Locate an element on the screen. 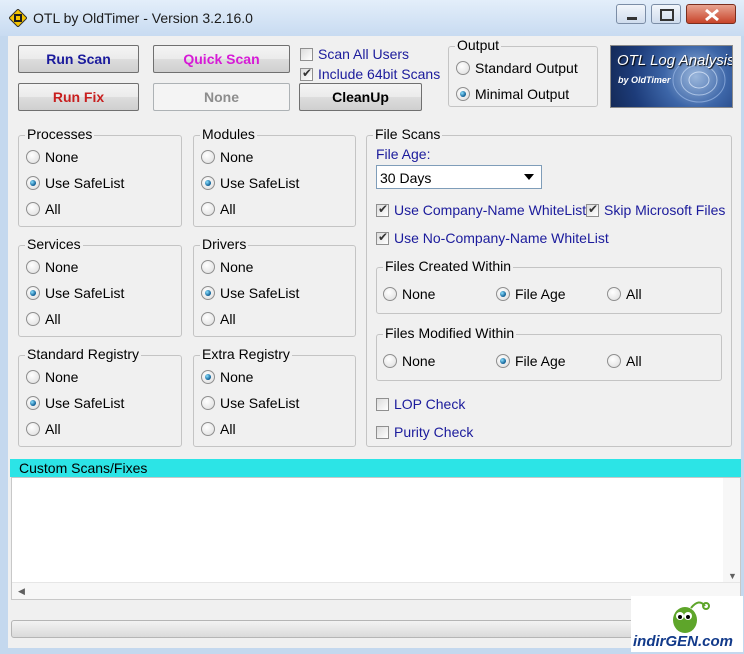 Image resolution: width=744 pixels, height=654 pixels. processes-use-safelist-radio: Use SafeList is located at coordinates (75, 183).